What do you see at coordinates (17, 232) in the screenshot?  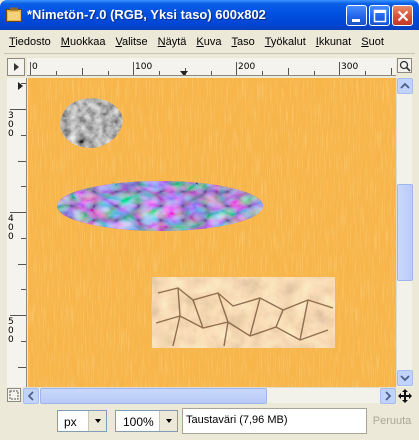 I see `vertical-ruler: 300 400 500` at bounding box center [17, 232].